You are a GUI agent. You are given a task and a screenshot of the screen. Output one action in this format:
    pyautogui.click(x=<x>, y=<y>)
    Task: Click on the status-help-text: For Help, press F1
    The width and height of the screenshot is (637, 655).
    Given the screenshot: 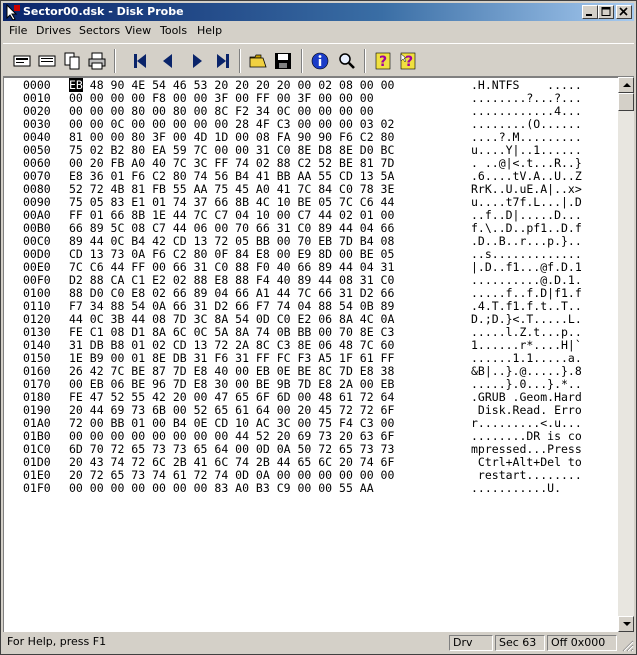 What is the action you would take?
    pyautogui.click(x=57, y=641)
    